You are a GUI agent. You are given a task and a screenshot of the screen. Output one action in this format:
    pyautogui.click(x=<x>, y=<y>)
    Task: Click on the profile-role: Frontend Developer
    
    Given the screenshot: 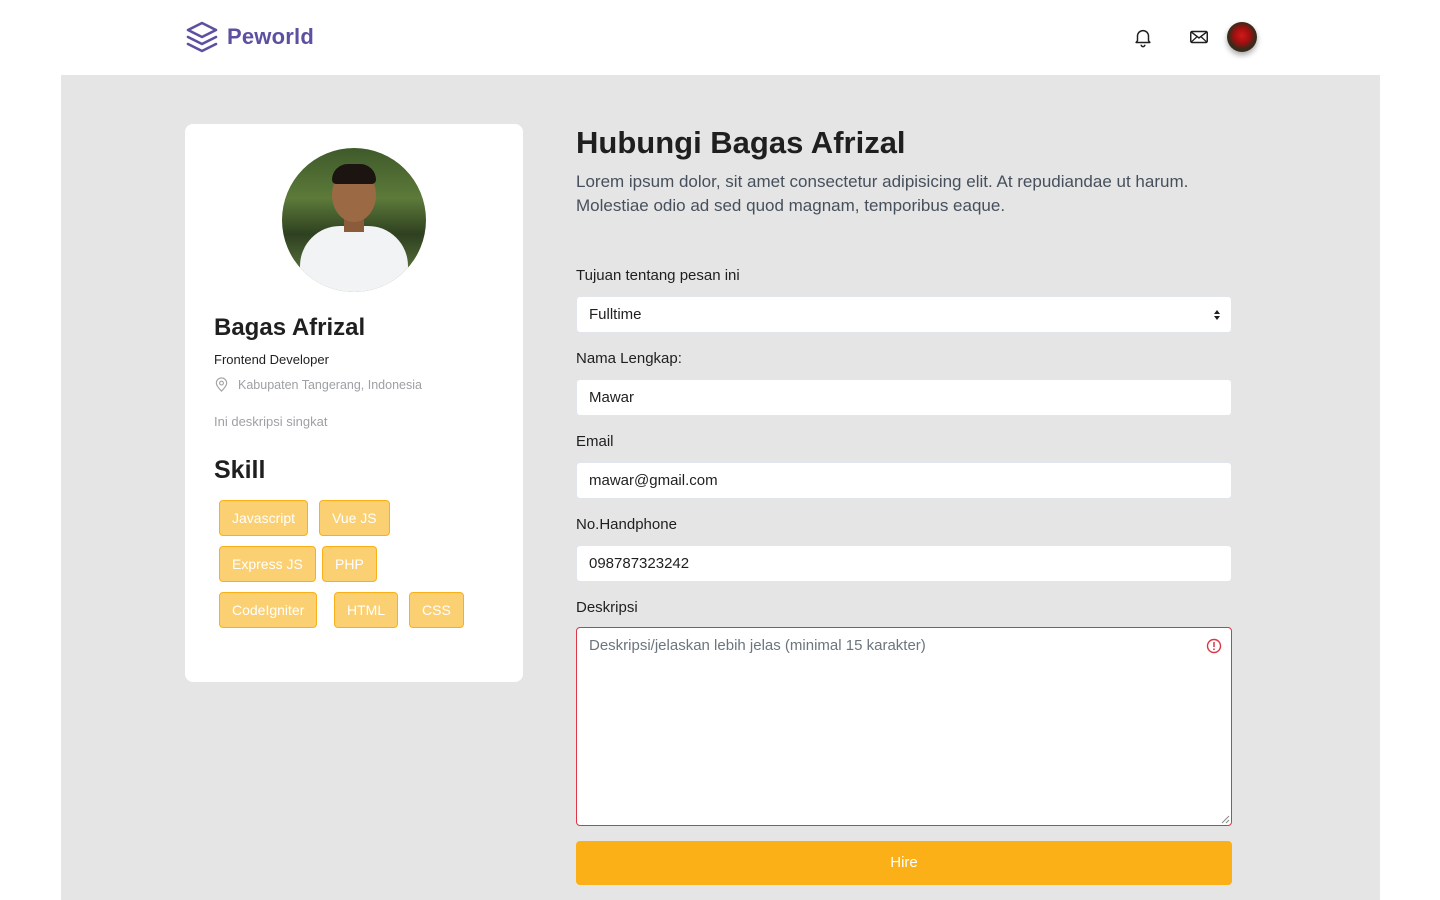 What is the action you would take?
    pyautogui.click(x=271, y=359)
    